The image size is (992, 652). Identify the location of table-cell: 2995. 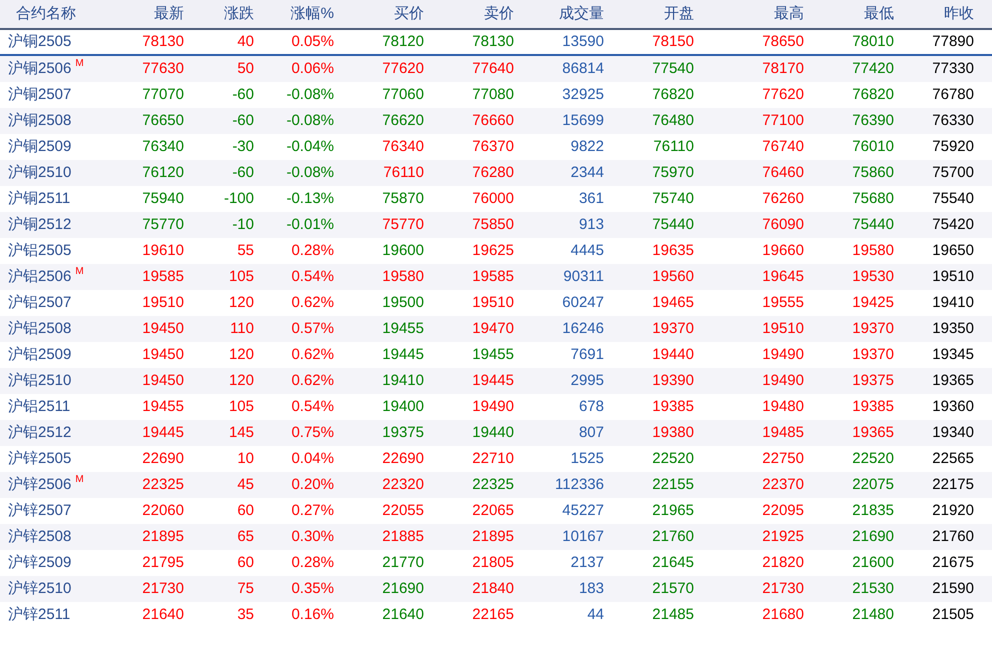
(587, 380).